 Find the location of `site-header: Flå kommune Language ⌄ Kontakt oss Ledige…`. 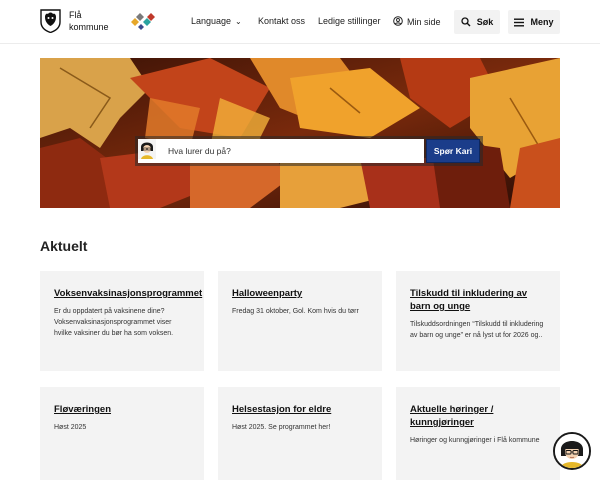

site-header: Flå kommune Language ⌄ Kontakt oss Ledige… is located at coordinates (300, 22).